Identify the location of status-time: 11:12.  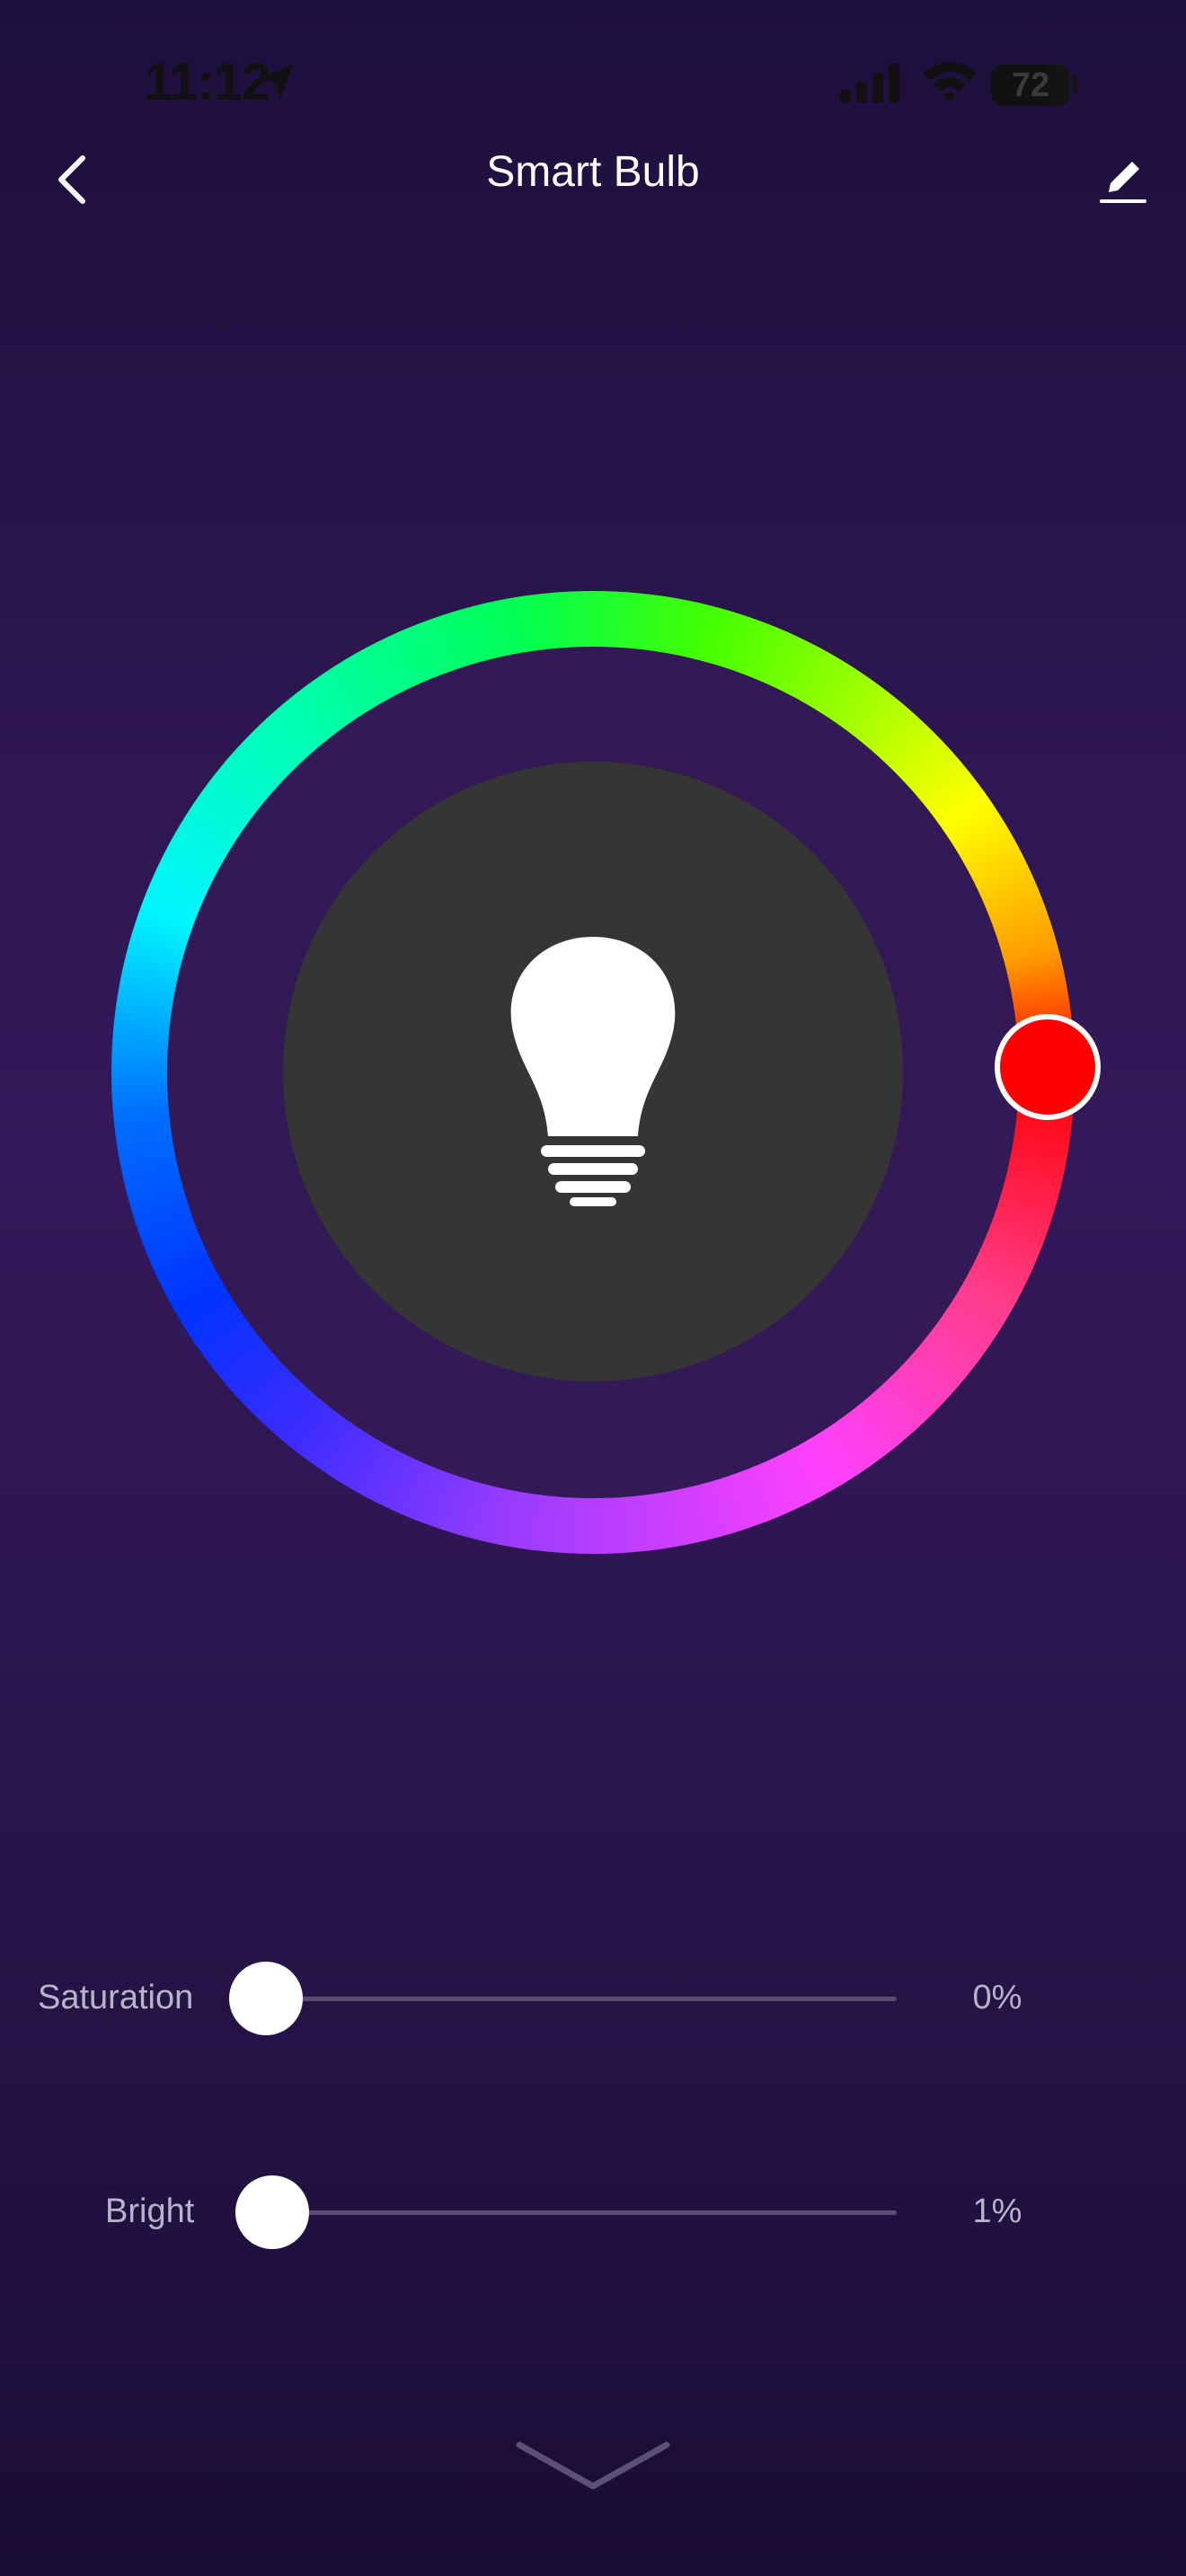
(207, 82).